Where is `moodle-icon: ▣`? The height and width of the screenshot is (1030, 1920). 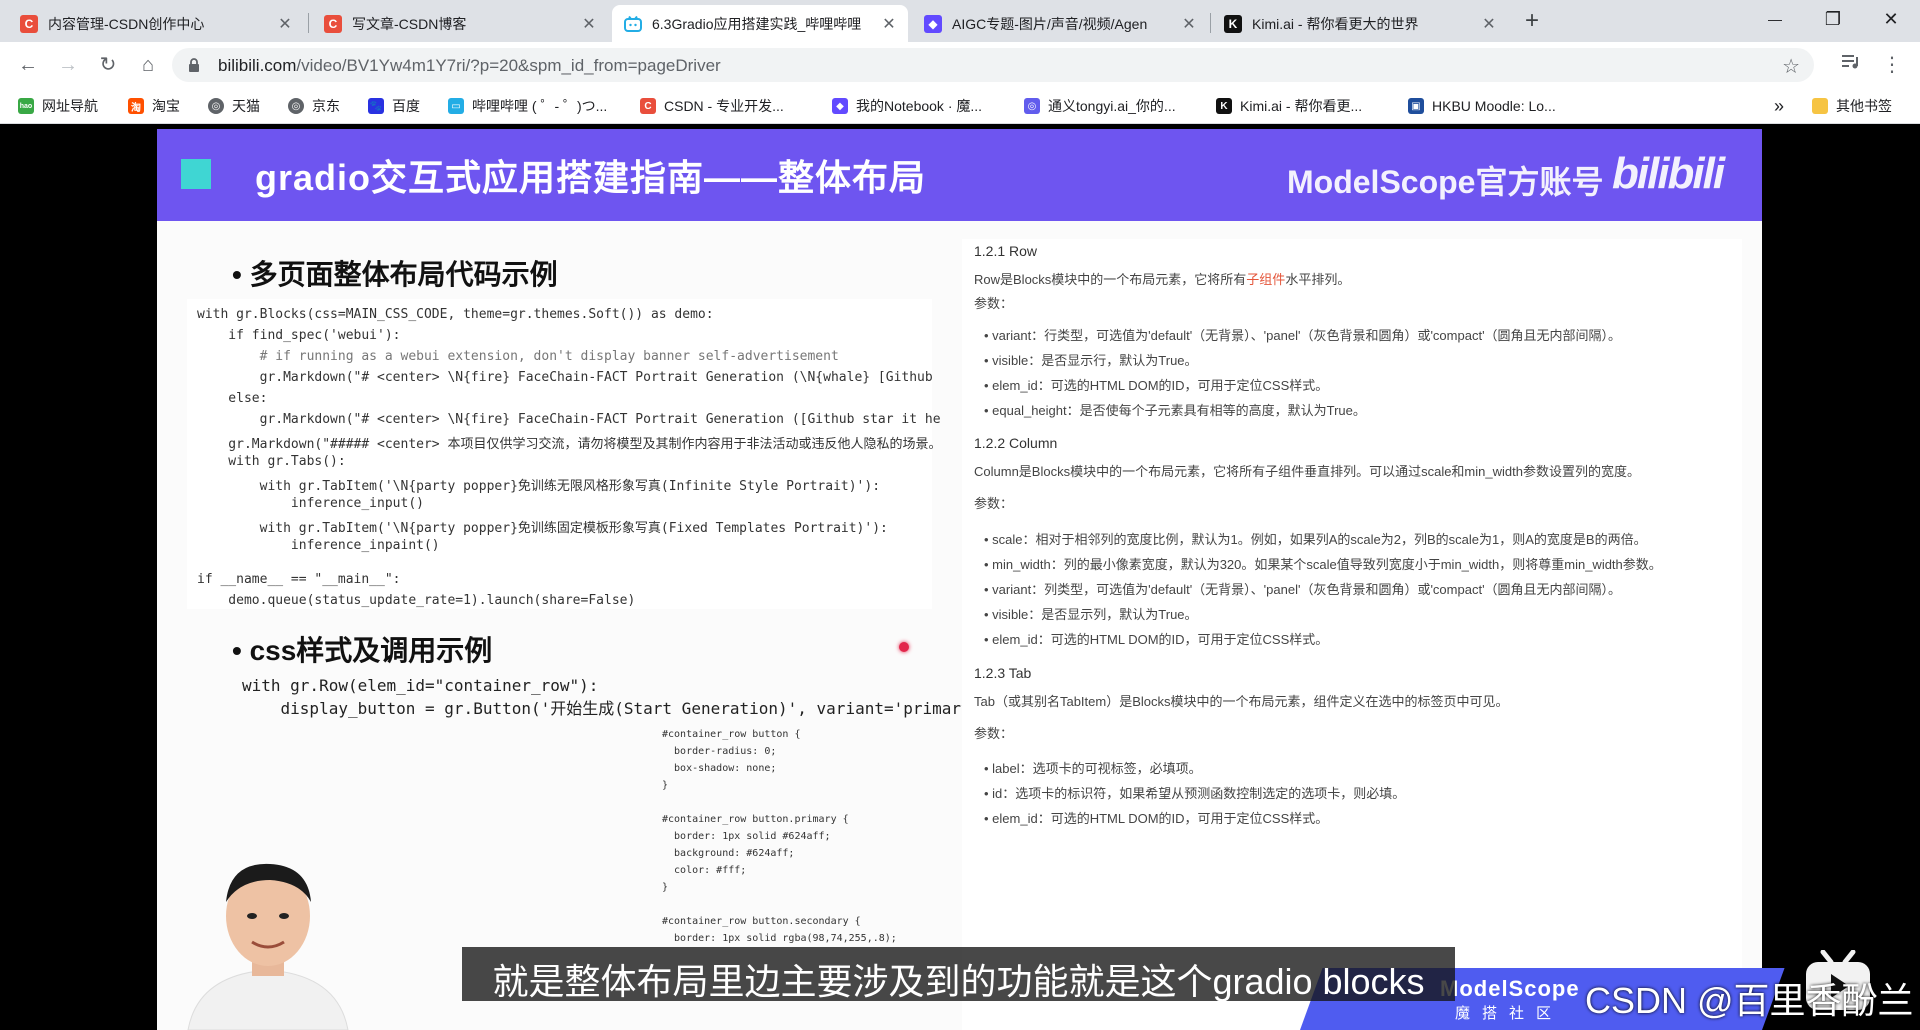
moodle-icon: ▣ is located at coordinates (1416, 106).